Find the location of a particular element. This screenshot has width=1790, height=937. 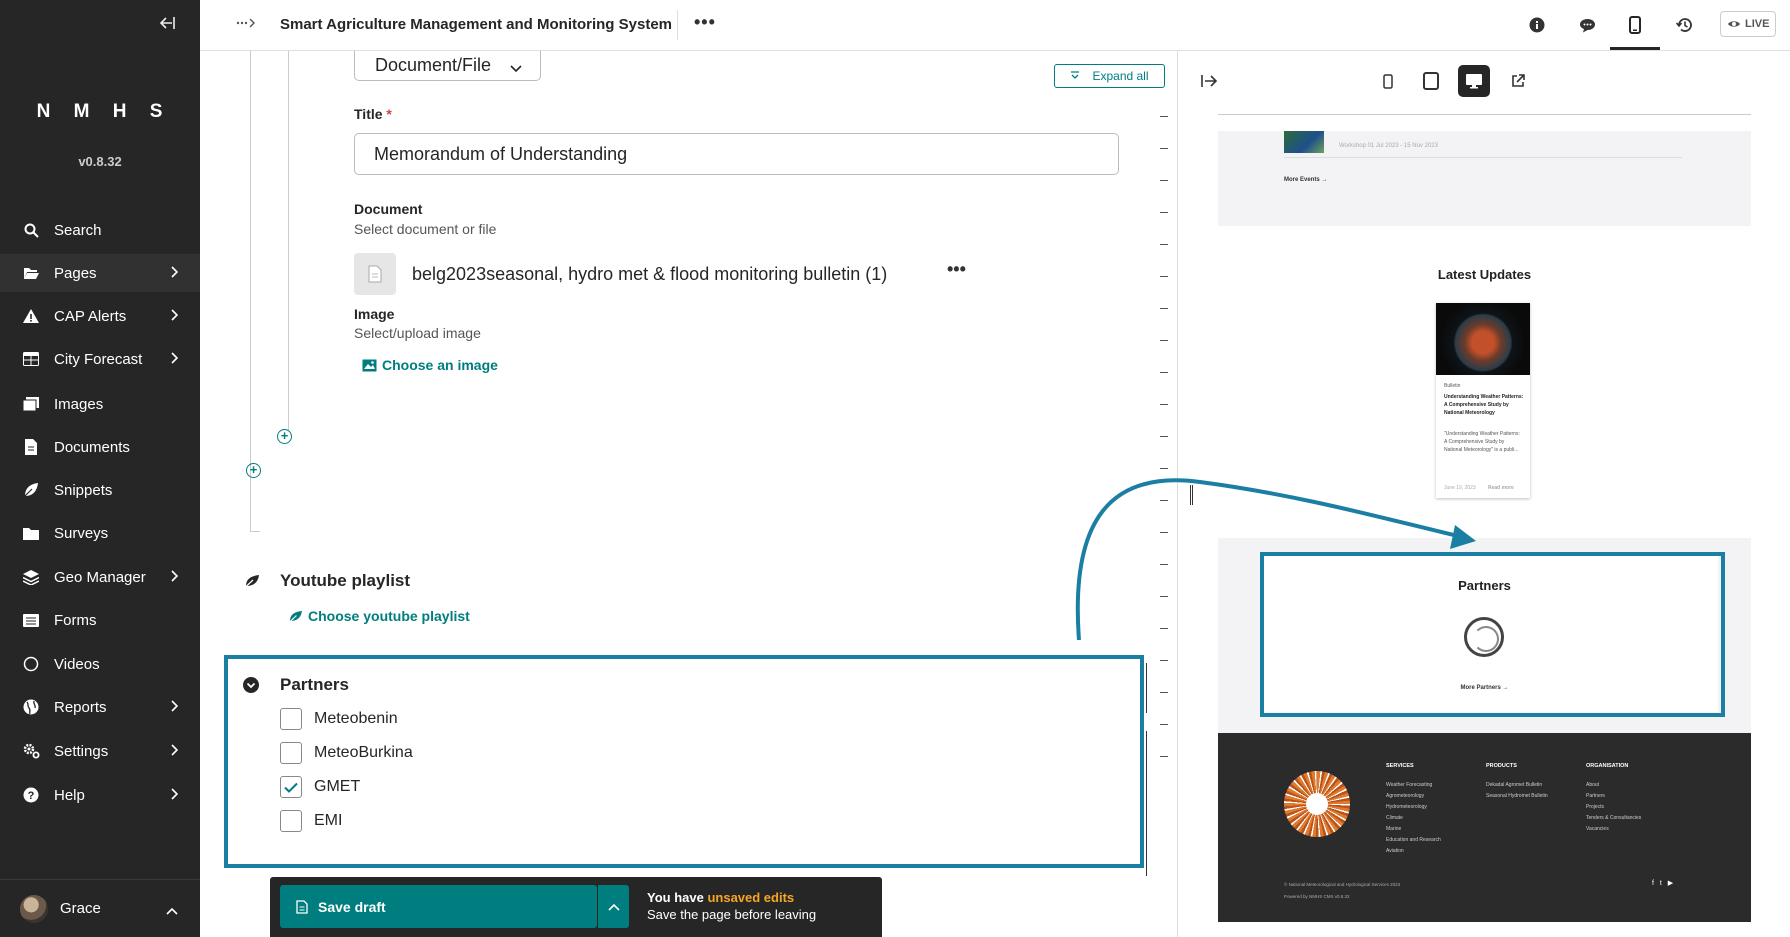

sidebar-item-search: Search is located at coordinates (100, 230).